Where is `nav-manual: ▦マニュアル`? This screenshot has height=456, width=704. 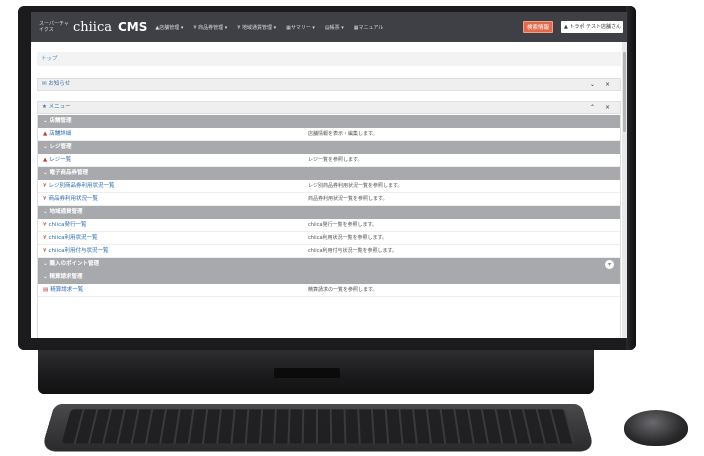 nav-manual: ▦マニュアル is located at coordinates (369, 27).